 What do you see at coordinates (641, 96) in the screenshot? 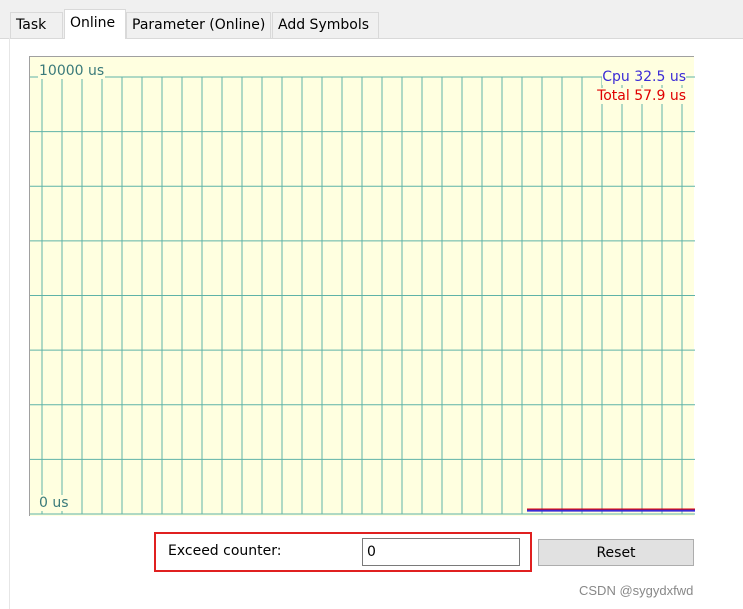
I see `total-legend: Total 57.9 us` at bounding box center [641, 96].